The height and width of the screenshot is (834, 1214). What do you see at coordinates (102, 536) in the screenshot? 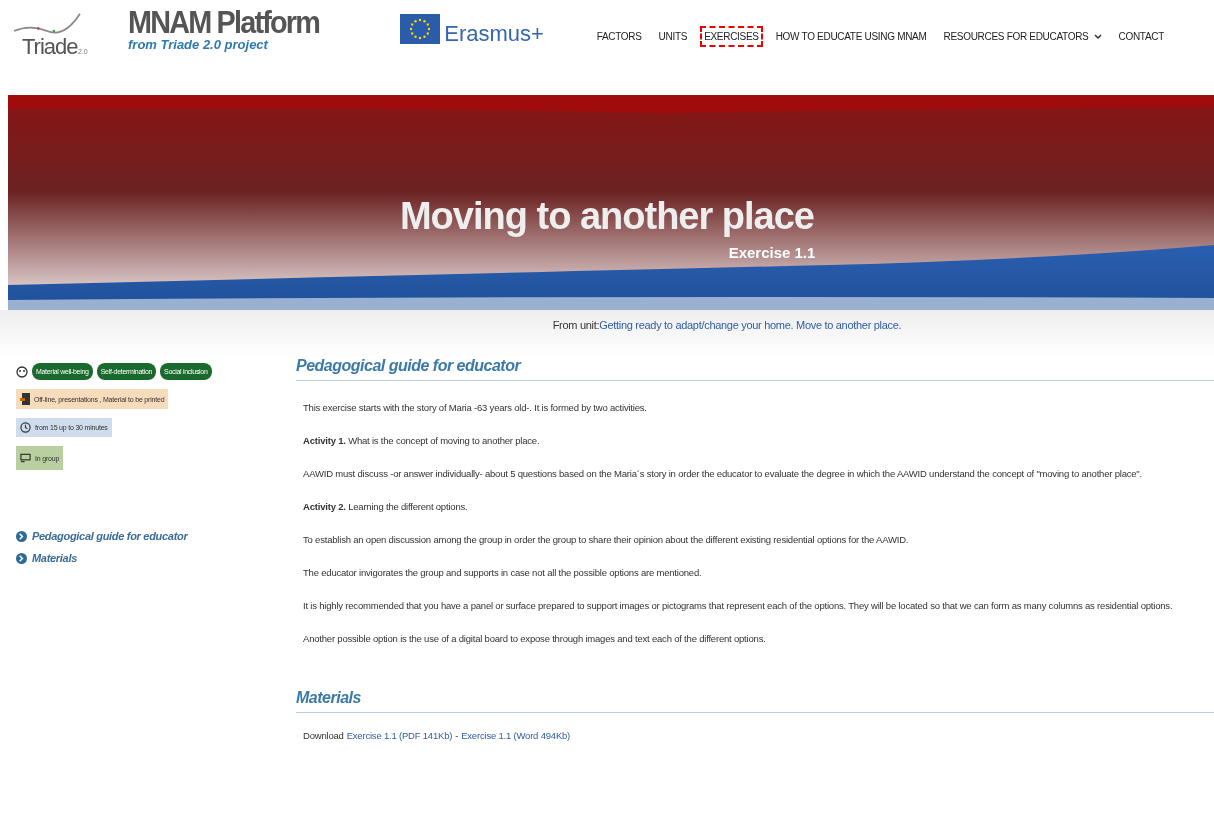
I see `section-link: Pedagogical guide for educator` at bounding box center [102, 536].